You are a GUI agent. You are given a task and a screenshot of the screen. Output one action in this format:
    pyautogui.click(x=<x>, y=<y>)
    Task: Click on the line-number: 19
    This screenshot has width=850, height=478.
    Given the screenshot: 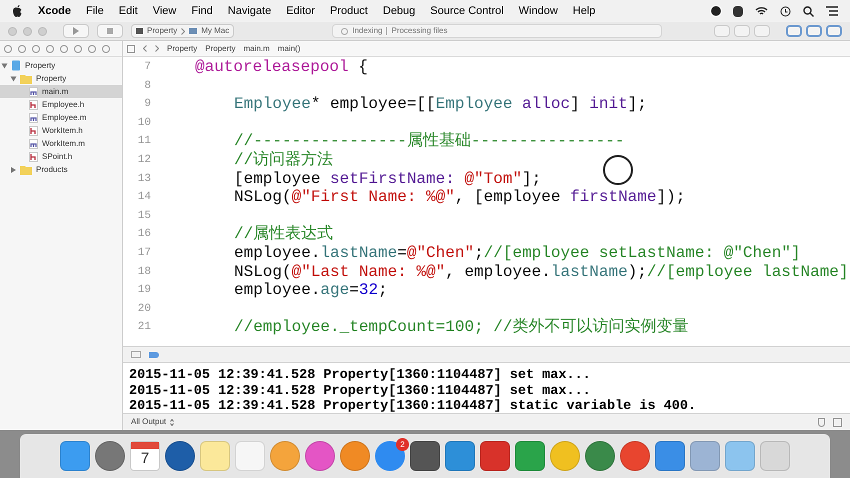 What is the action you would take?
    pyautogui.click(x=144, y=290)
    